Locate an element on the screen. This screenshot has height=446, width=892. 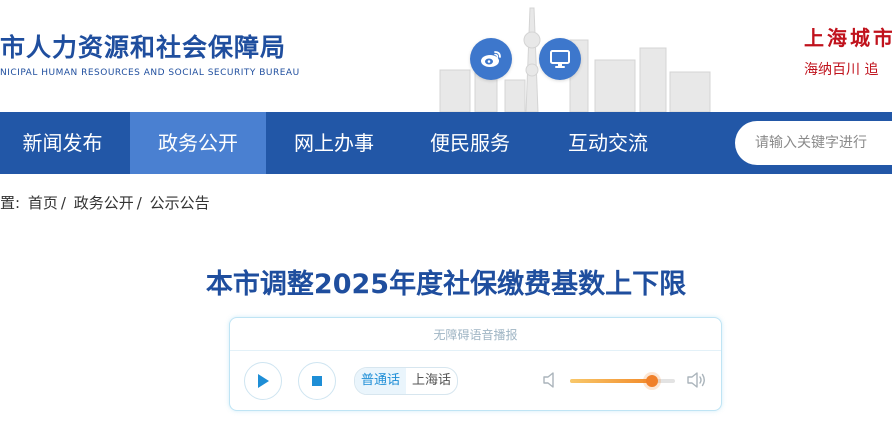
volume-high-icon is located at coordinates (697, 380).